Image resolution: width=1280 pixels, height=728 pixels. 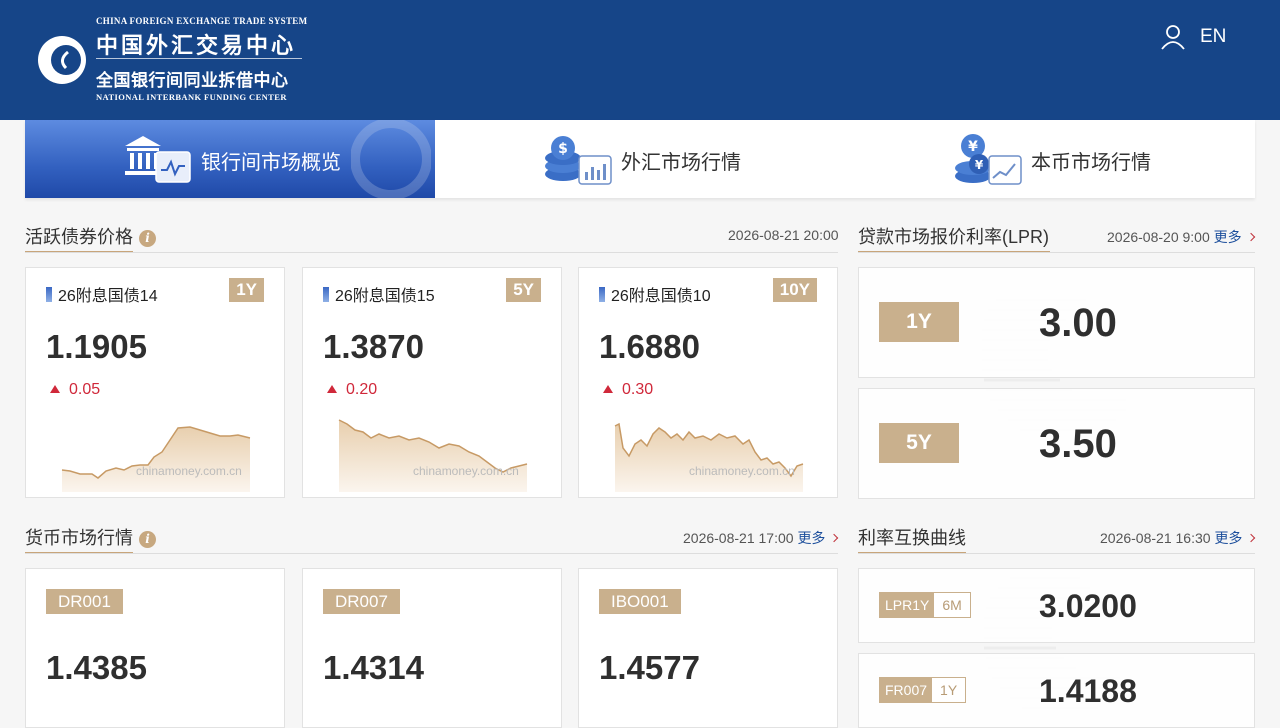 What do you see at coordinates (919, 322) in the screenshot?
I see `lpr-term-badge: 1Y` at bounding box center [919, 322].